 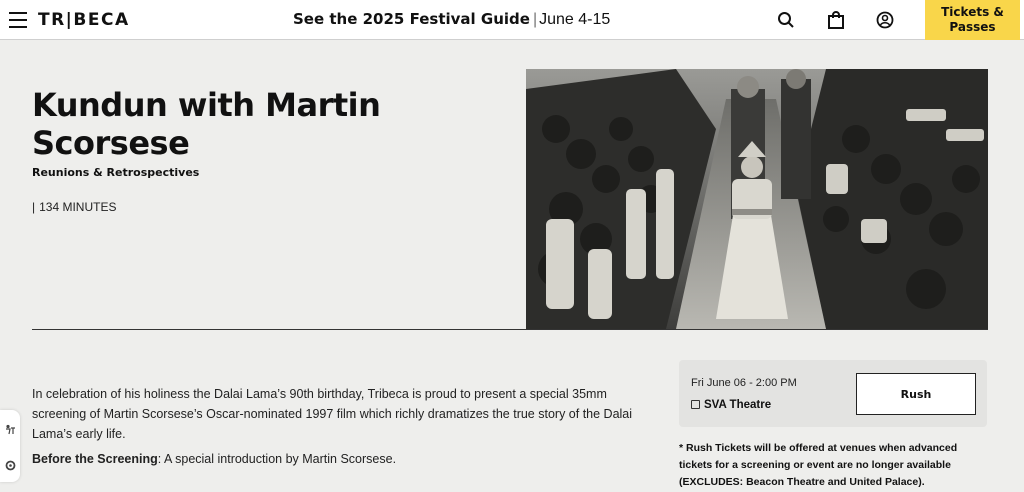 I want to click on search-icon, so click(x=787, y=21).